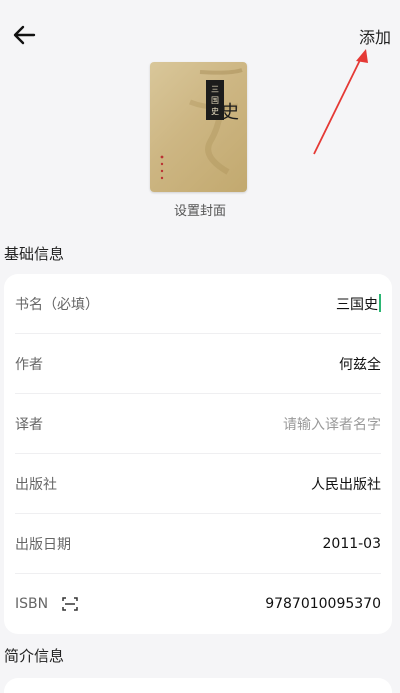 This screenshot has width=400, height=693. Describe the element at coordinates (29, 364) in the screenshot. I see `field-label: 作者` at that location.